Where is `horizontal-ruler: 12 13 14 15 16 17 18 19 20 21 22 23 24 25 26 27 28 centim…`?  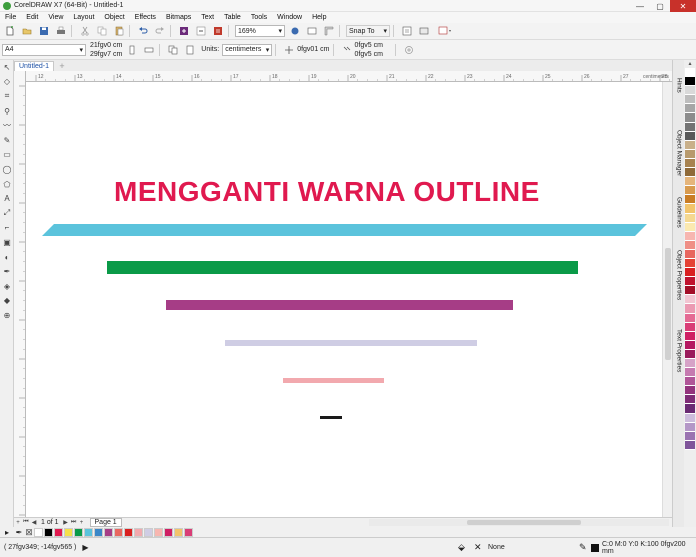
horizontal-ruler: 12 13 14 15 16 17 18 19 20 21 22 23 24 25 26 27 28 centim… is located at coordinates (349, 76).